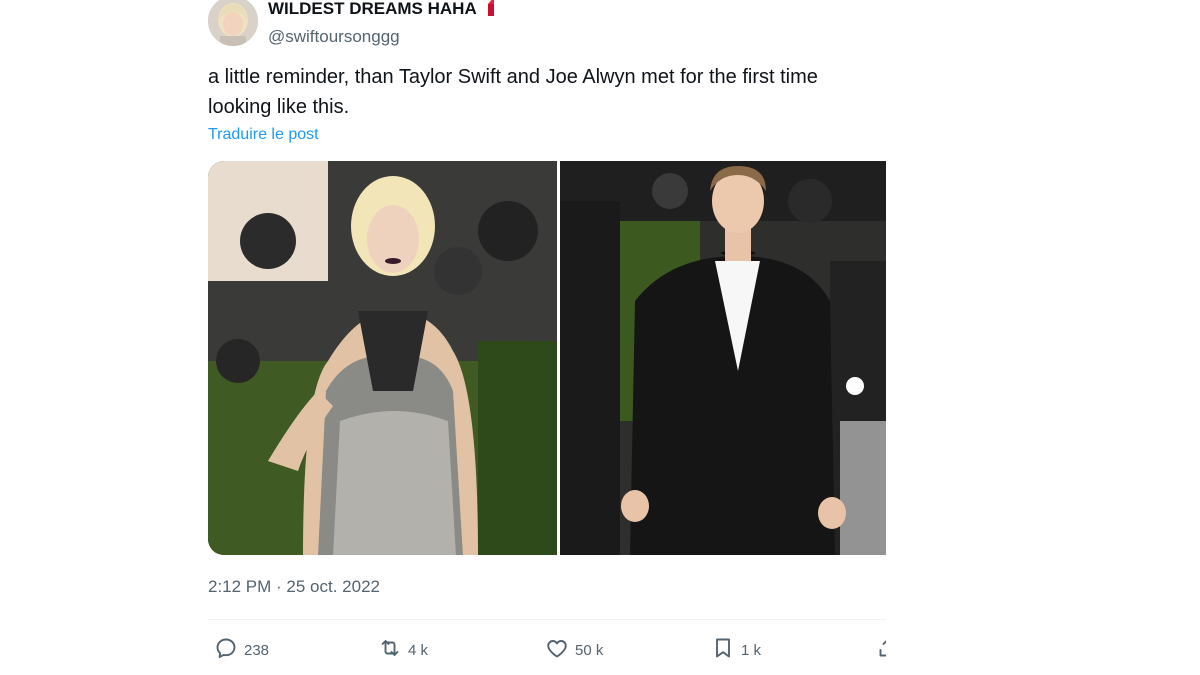 The image size is (1200, 675). Describe the element at coordinates (736, 650) in the screenshot. I see `bookmark-button: 1 k` at that location.